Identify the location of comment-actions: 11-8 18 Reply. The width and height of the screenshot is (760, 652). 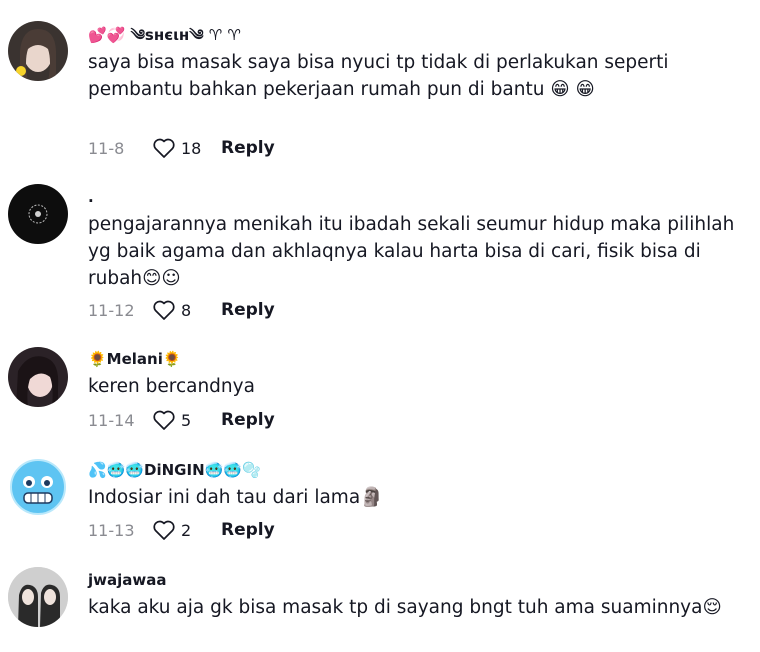
(181, 148).